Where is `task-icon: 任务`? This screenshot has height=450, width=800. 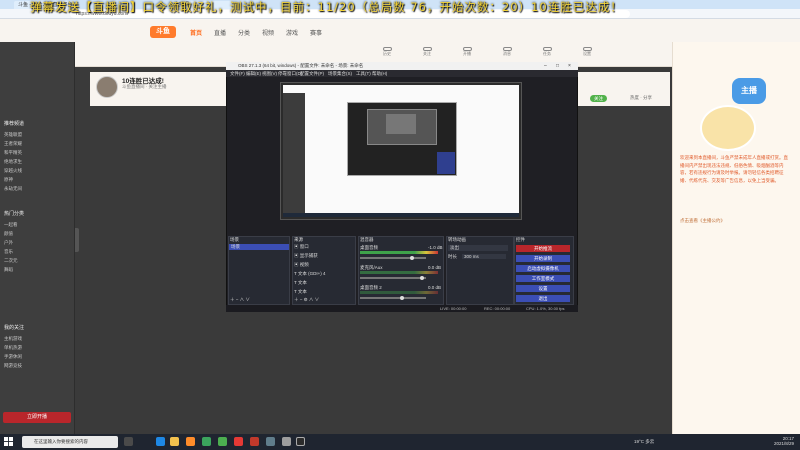 task-icon: 任务 is located at coordinates (547, 52).